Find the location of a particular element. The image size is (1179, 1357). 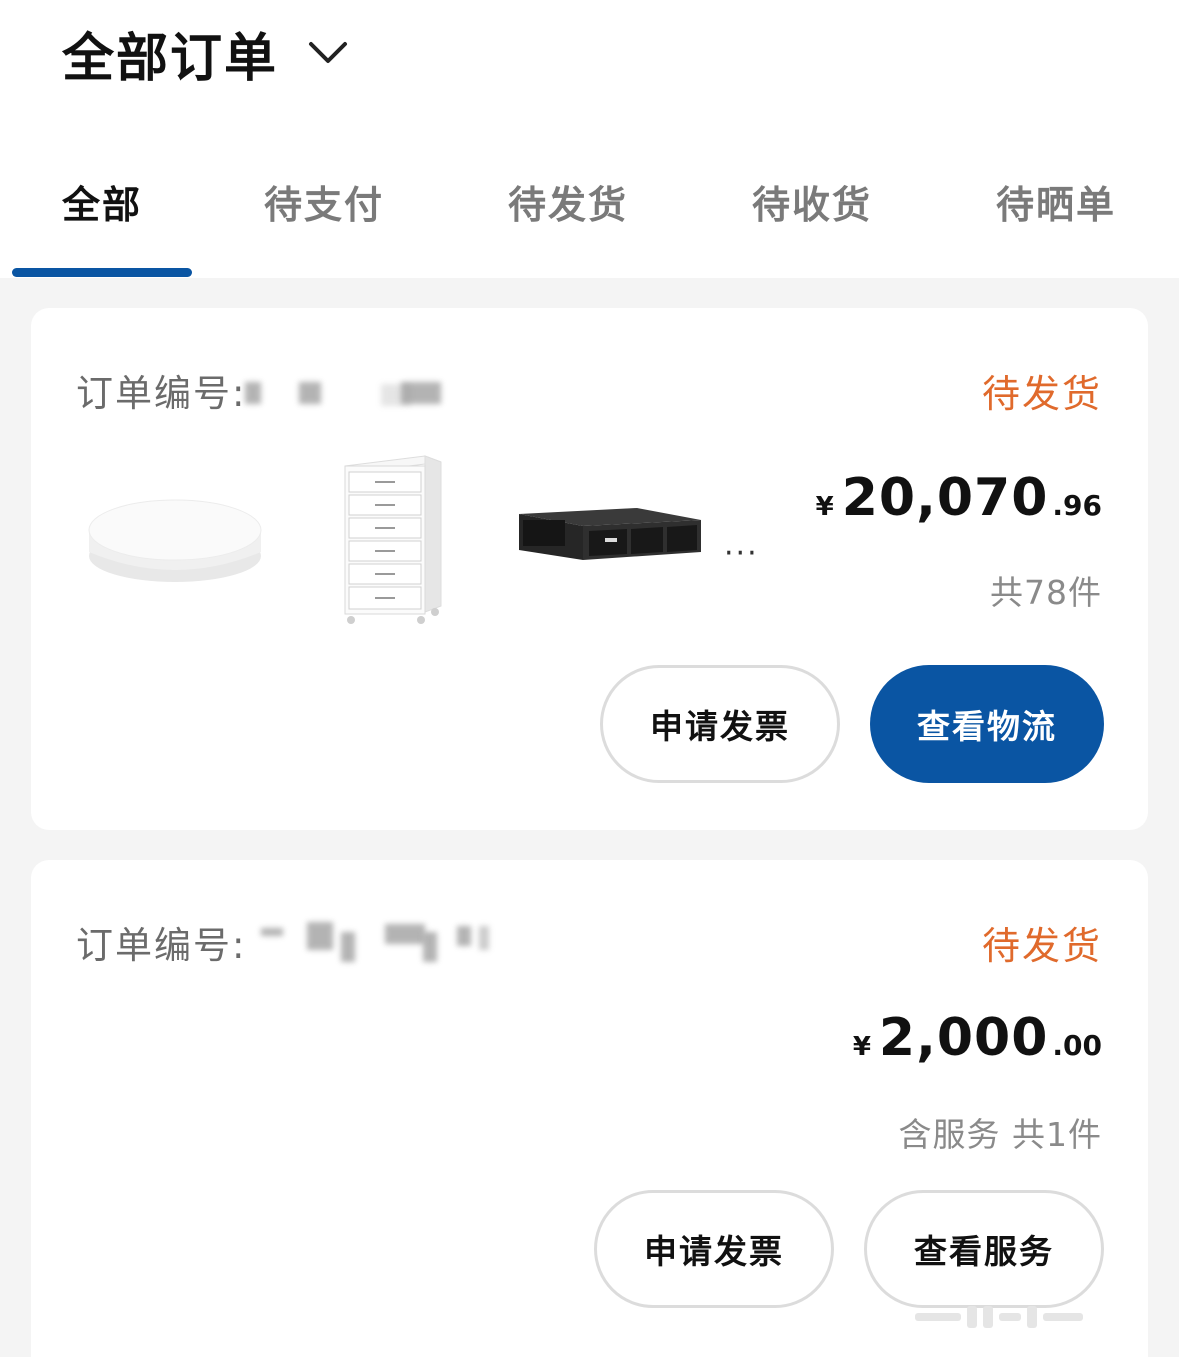

order-price: ¥ 2,000 .00 is located at coordinates (977, 1038).